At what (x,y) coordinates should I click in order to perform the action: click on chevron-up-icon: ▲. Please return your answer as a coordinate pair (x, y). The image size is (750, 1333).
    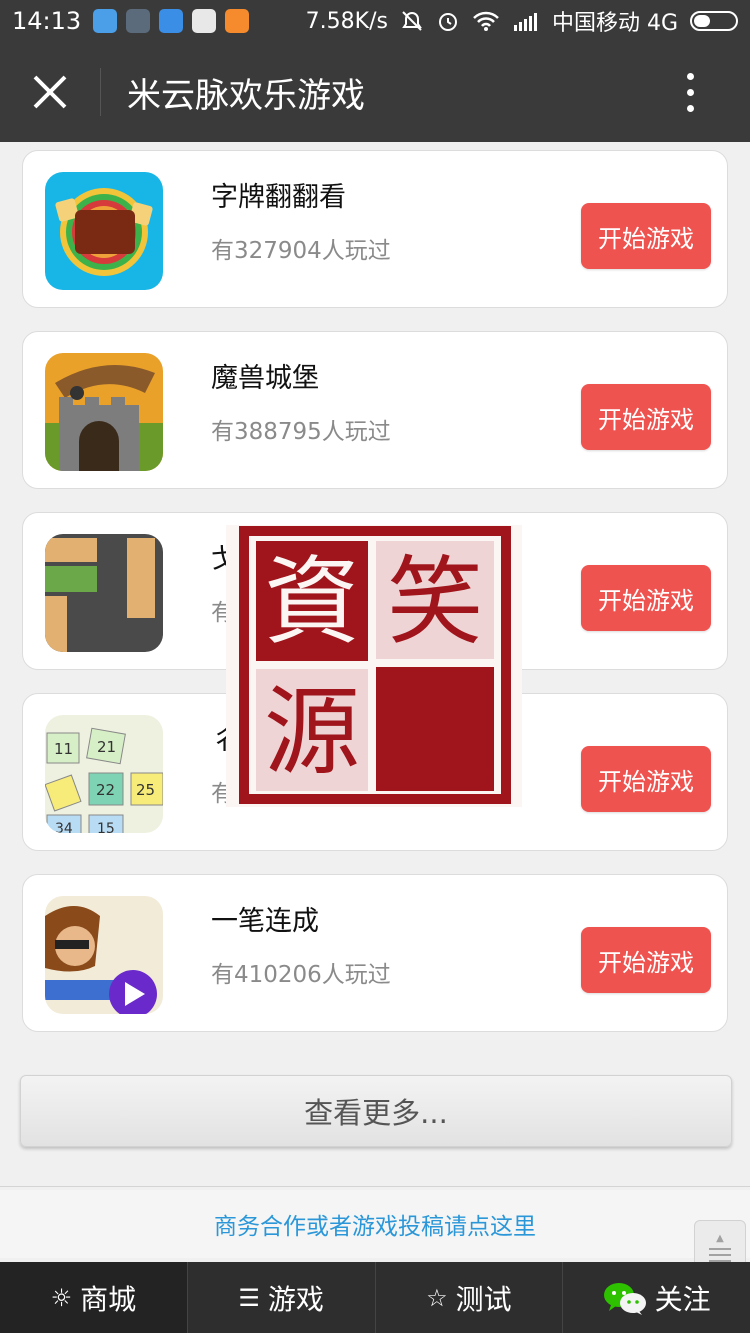
    Looking at the image, I should click on (720, 1238).